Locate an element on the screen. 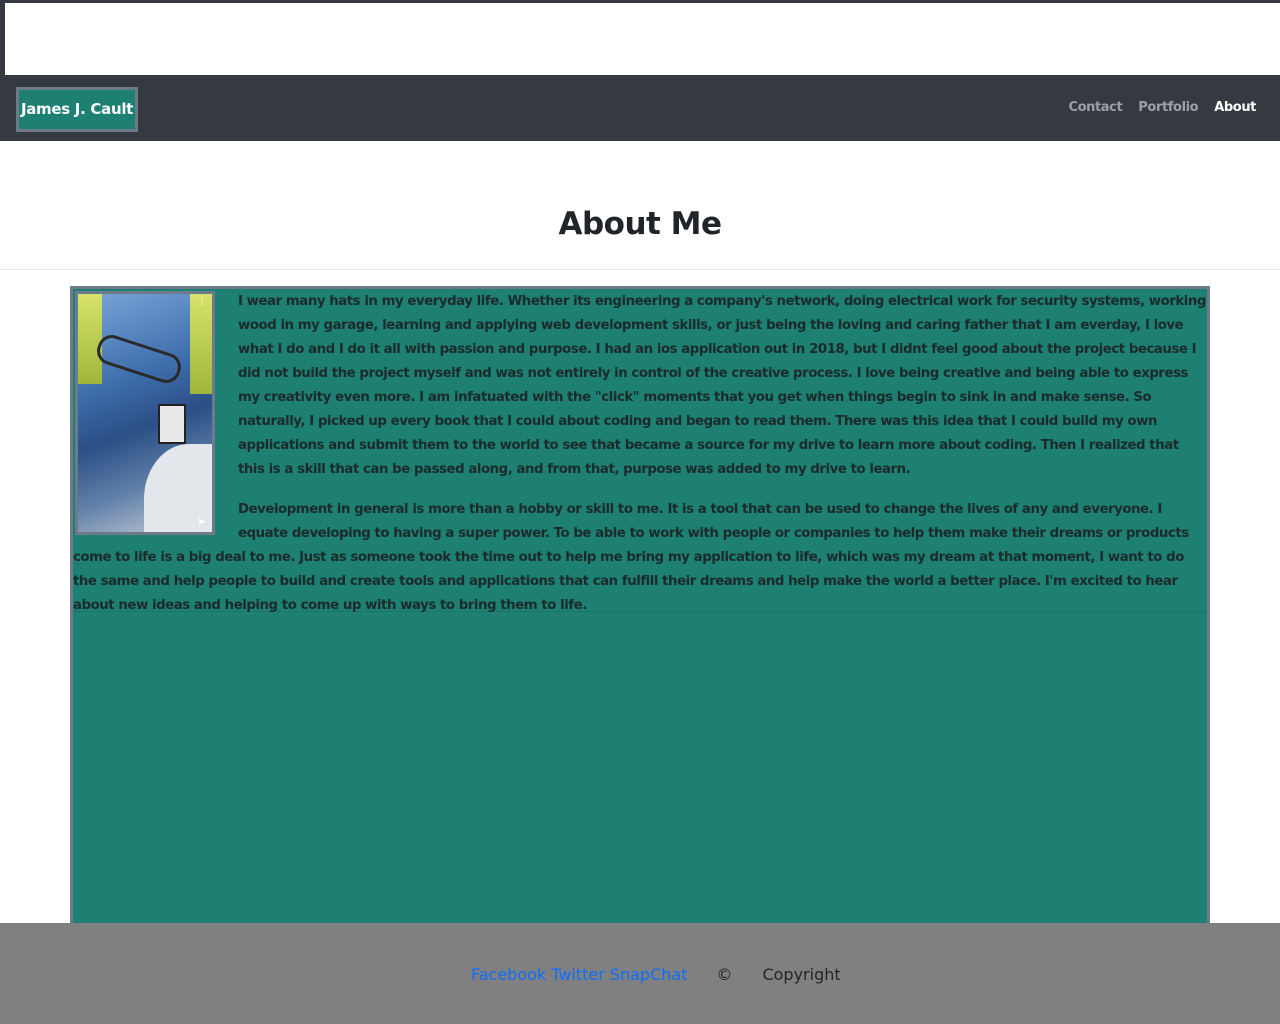 The height and width of the screenshot is (1024, 1280). play-icon: ➤ is located at coordinates (201, 521).